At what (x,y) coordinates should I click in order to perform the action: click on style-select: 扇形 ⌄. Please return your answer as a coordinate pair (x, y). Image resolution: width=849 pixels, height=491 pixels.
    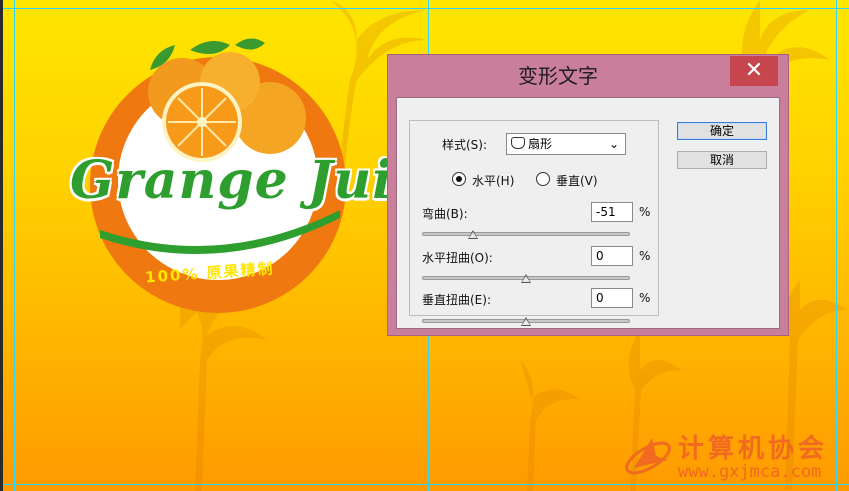
    Looking at the image, I should click on (566, 144).